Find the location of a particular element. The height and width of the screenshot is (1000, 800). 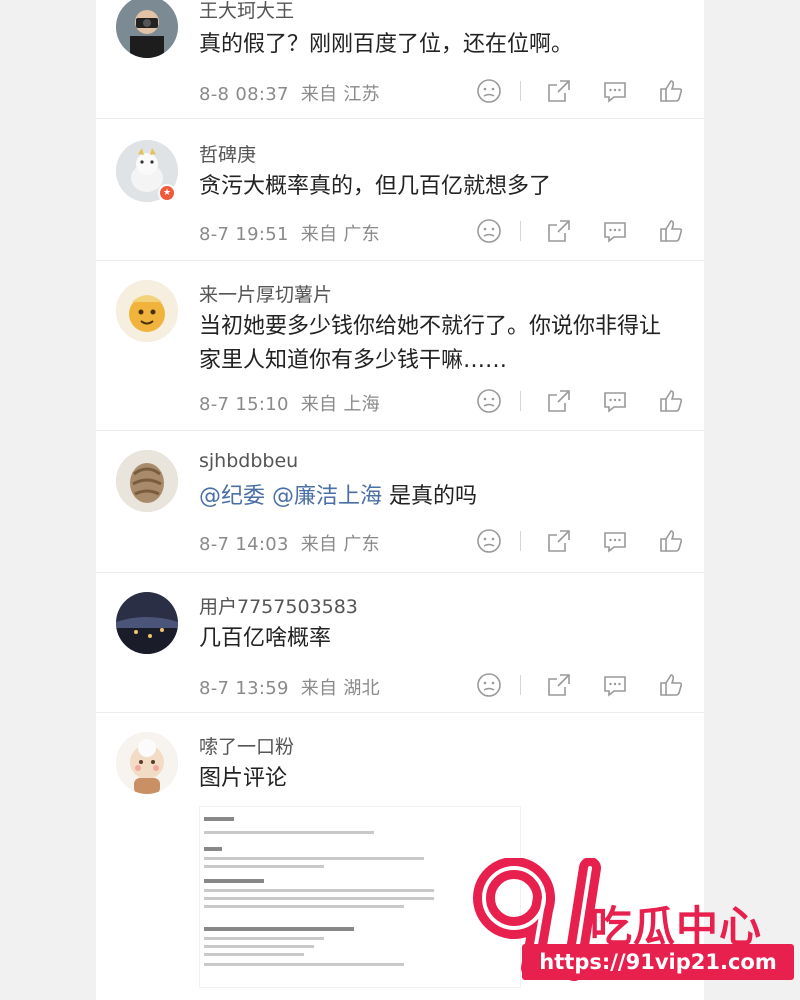

comment-username: 嗦了一口粉 is located at coordinates (246, 745).